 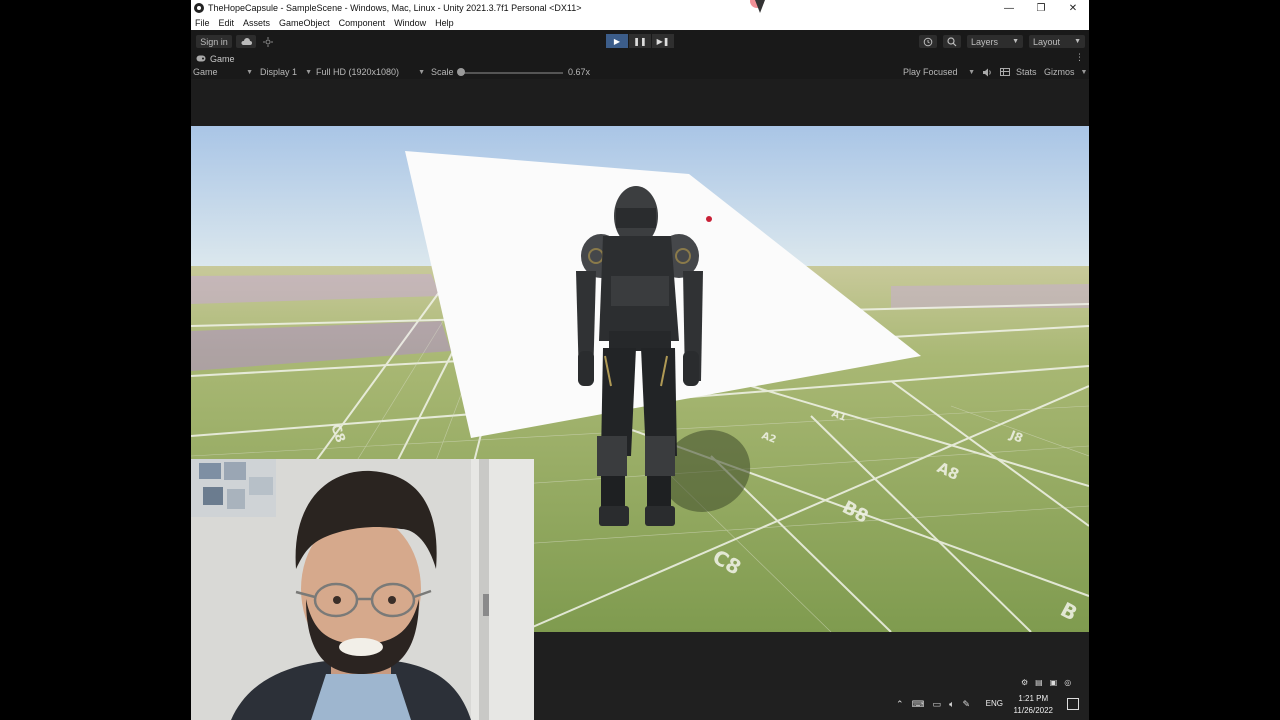 What do you see at coordinates (199, 8) in the screenshot?
I see `unity-logo-icon` at bounding box center [199, 8].